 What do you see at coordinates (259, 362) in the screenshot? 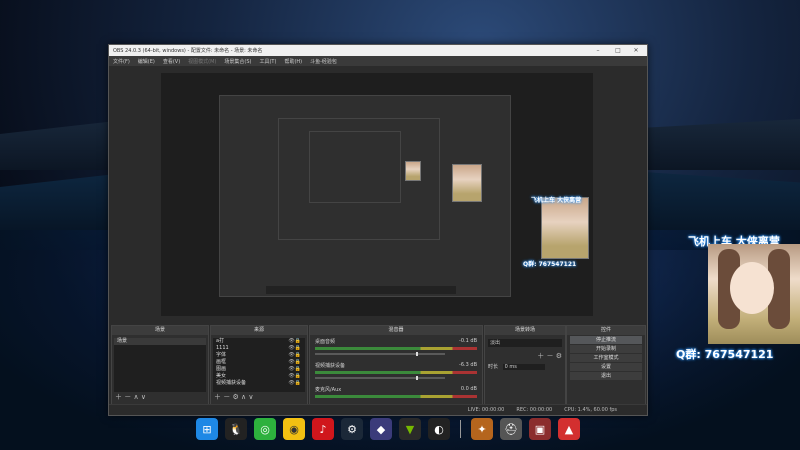
I see `source-item: 画框 👁🔒` at bounding box center [259, 362].